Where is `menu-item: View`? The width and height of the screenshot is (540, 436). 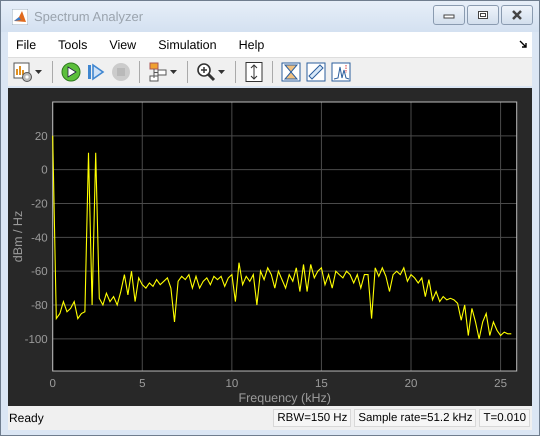
menu-item: View is located at coordinates (122, 45).